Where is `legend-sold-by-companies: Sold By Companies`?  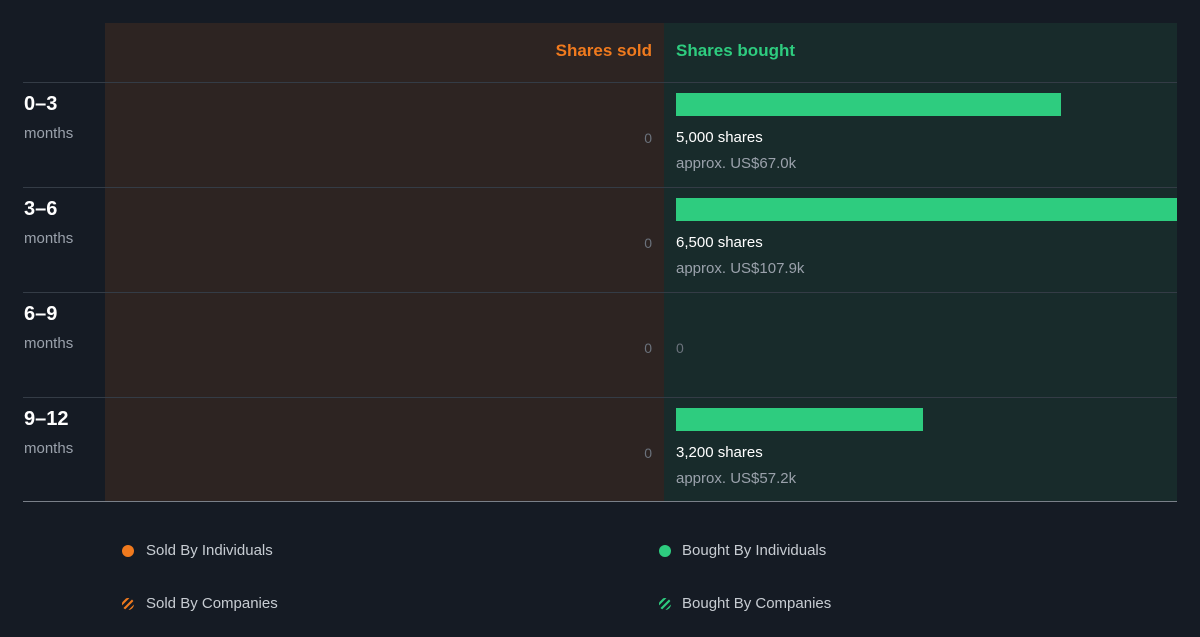
legend-sold-by-companies: Sold By Companies is located at coordinates (212, 603).